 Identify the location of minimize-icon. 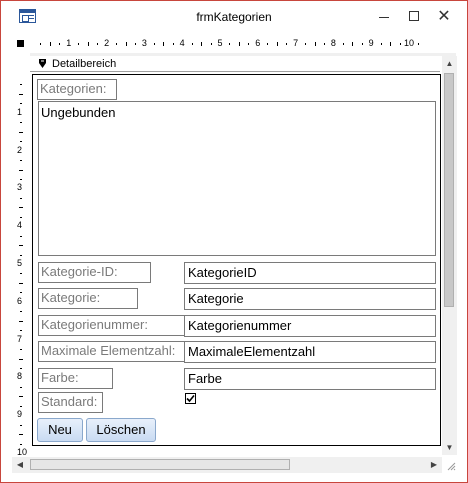
(384, 17).